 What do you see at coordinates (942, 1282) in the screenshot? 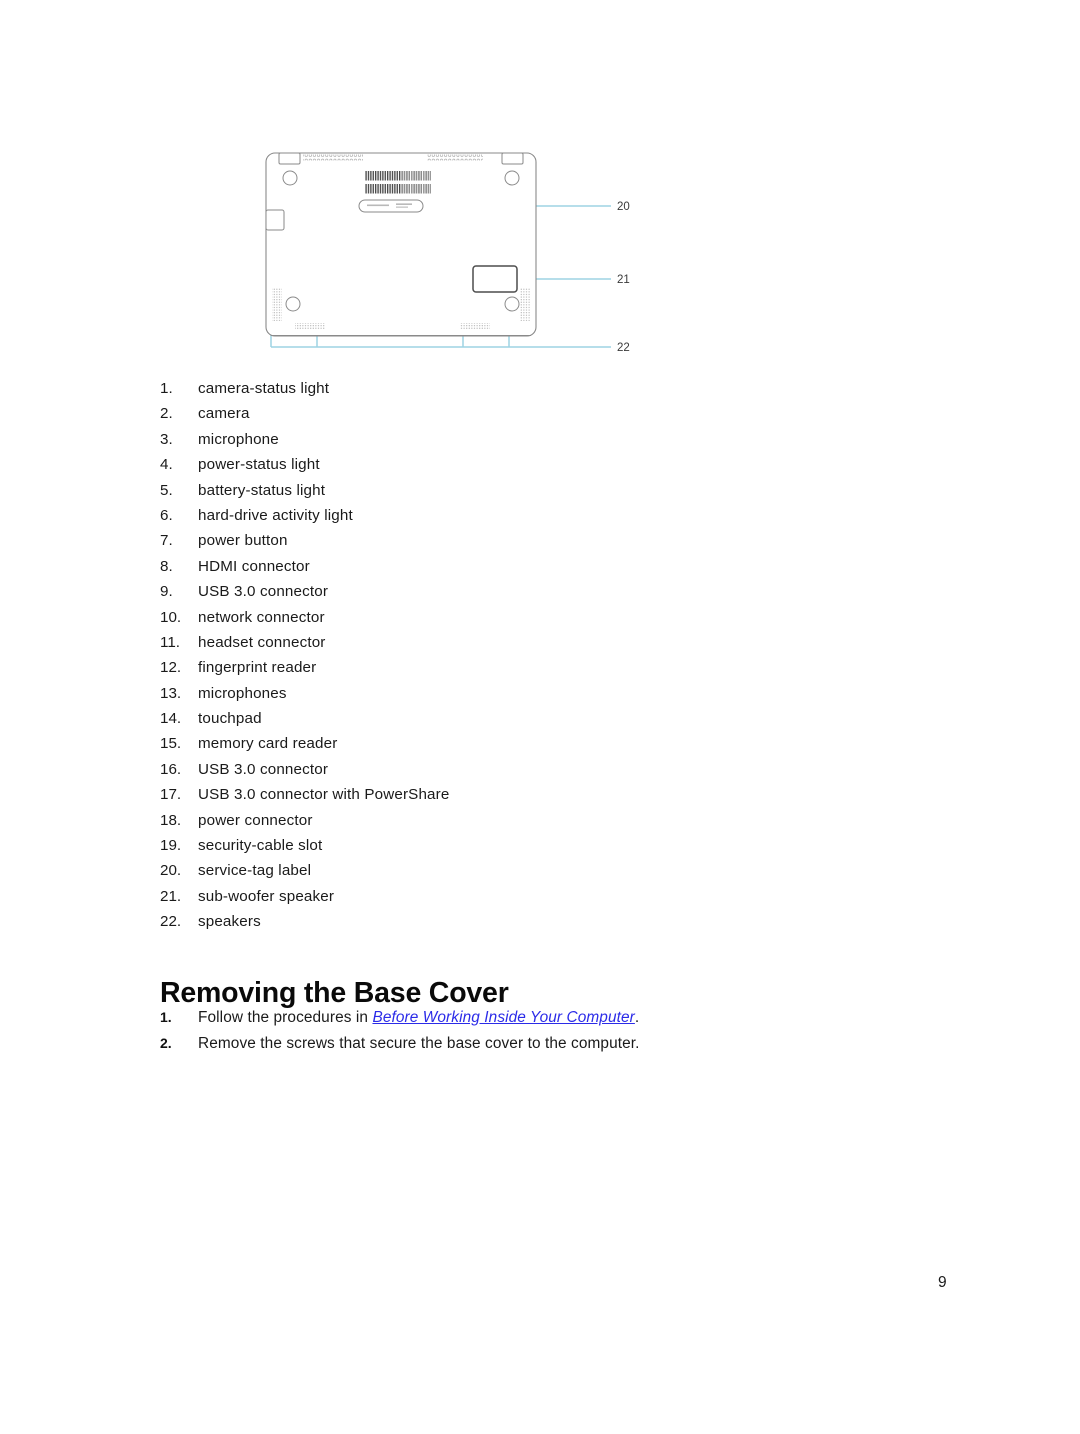
I see `page-number: 9` at bounding box center [942, 1282].